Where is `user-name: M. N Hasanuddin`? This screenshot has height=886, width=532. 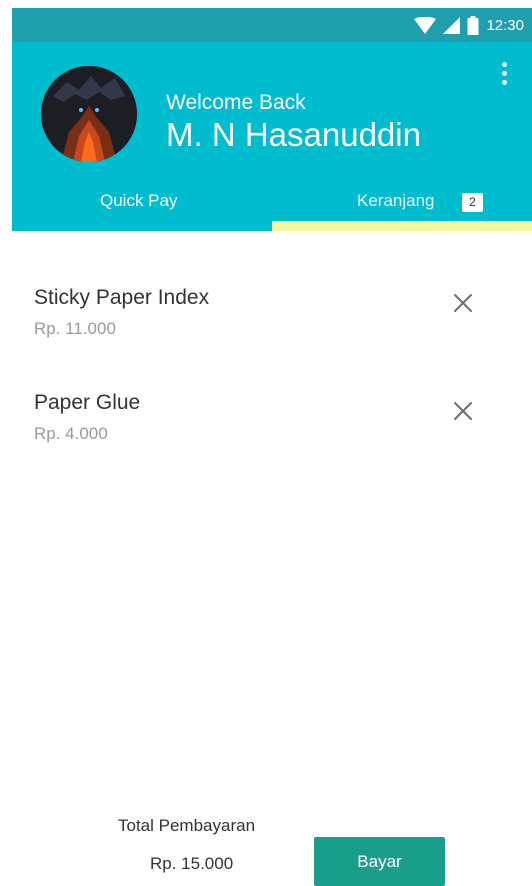
user-name: M. N Hasanuddin is located at coordinates (293, 134).